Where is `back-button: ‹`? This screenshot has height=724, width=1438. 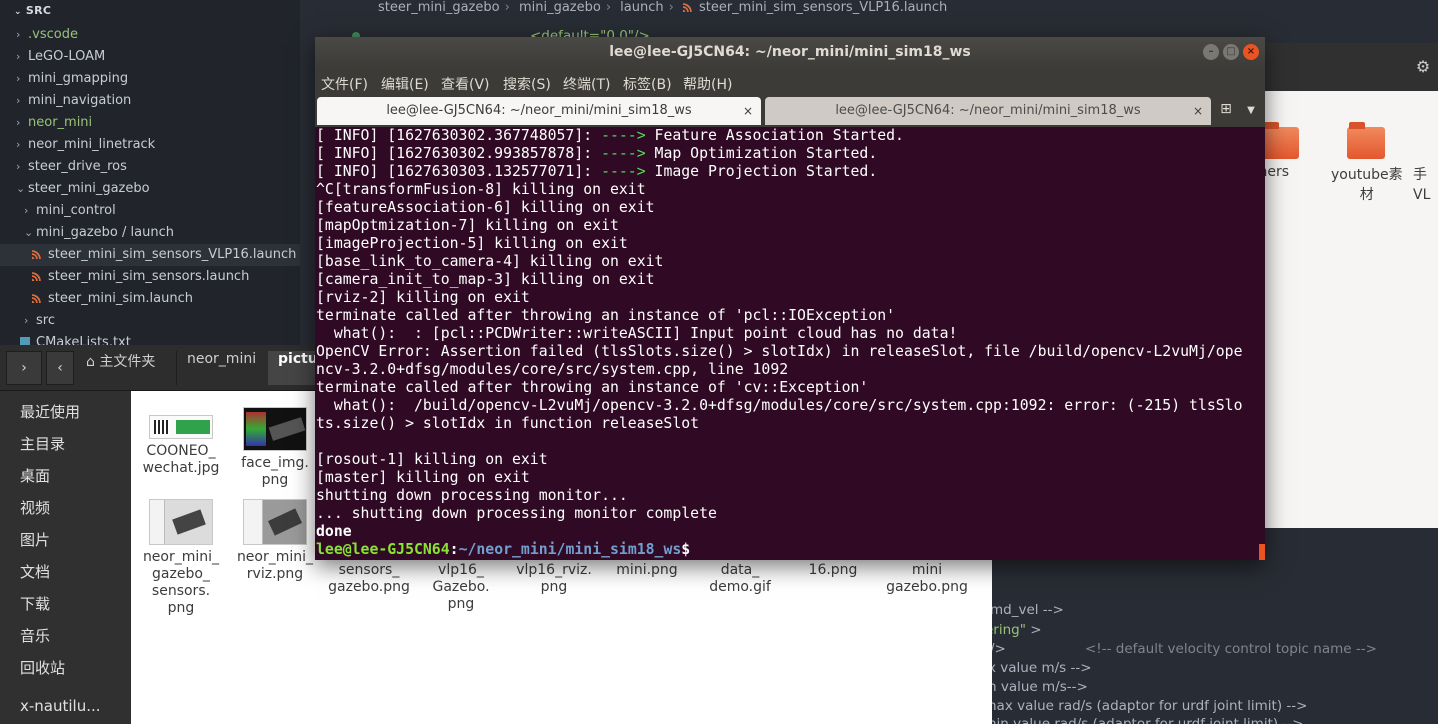 back-button: ‹ is located at coordinates (60, 368).